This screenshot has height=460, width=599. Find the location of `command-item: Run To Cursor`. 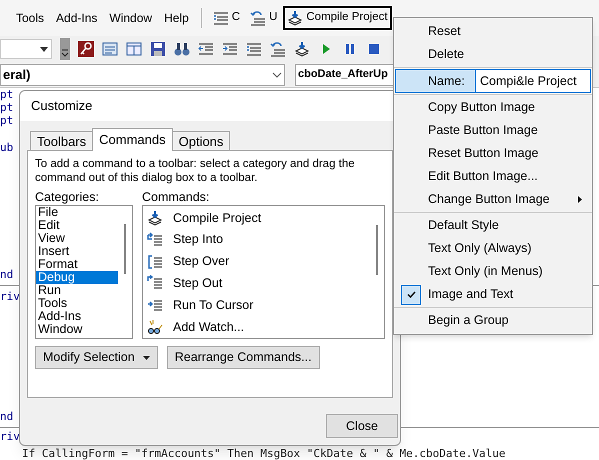

command-item: Run To Cursor is located at coordinates (256, 305).